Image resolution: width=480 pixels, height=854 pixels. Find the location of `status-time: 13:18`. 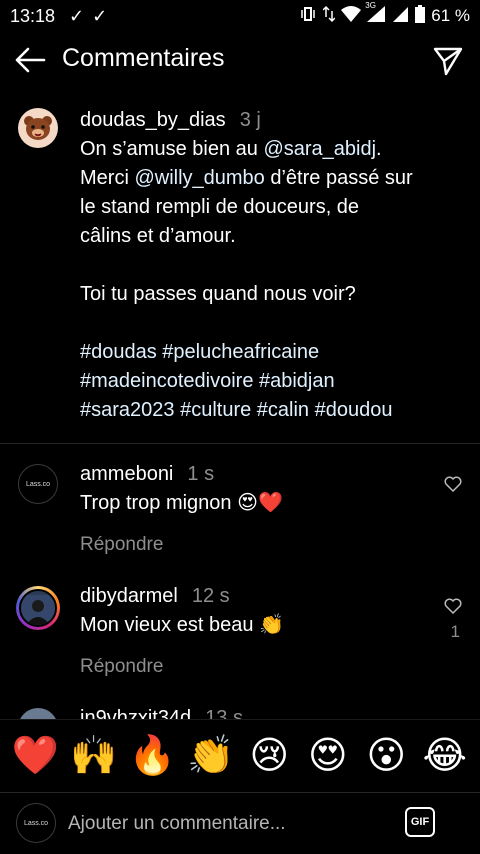

status-time: 13:18 is located at coordinates (33, 15).